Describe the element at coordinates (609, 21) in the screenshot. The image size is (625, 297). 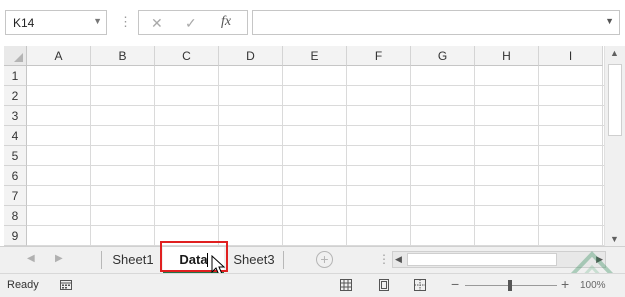
I see `expand-formula-bar-icon: ▼` at that location.